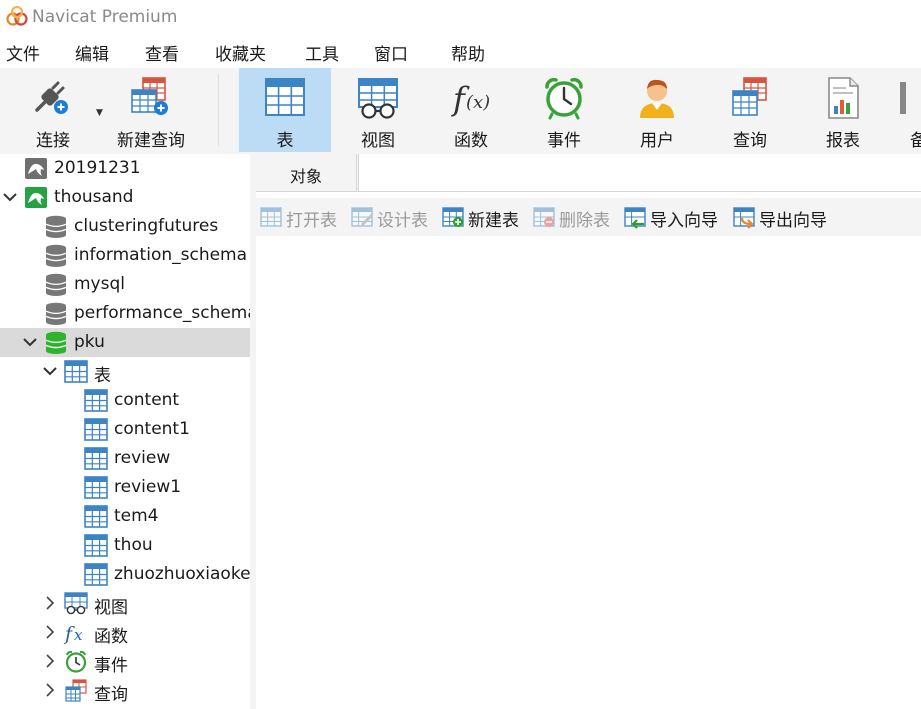 The image size is (921, 709). Describe the element at coordinates (125, 342) in the screenshot. I see `tree-database-pku: pku` at that location.